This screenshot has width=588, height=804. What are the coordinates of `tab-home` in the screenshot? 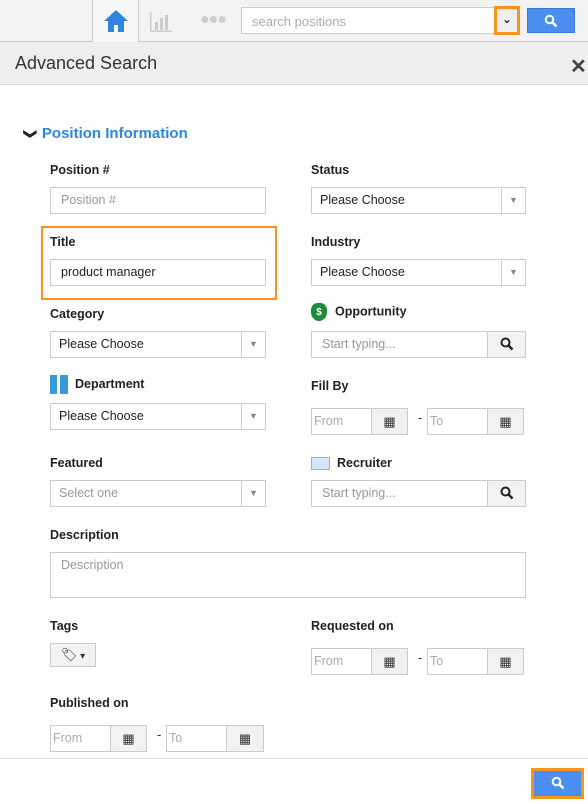 It's located at (115, 21).